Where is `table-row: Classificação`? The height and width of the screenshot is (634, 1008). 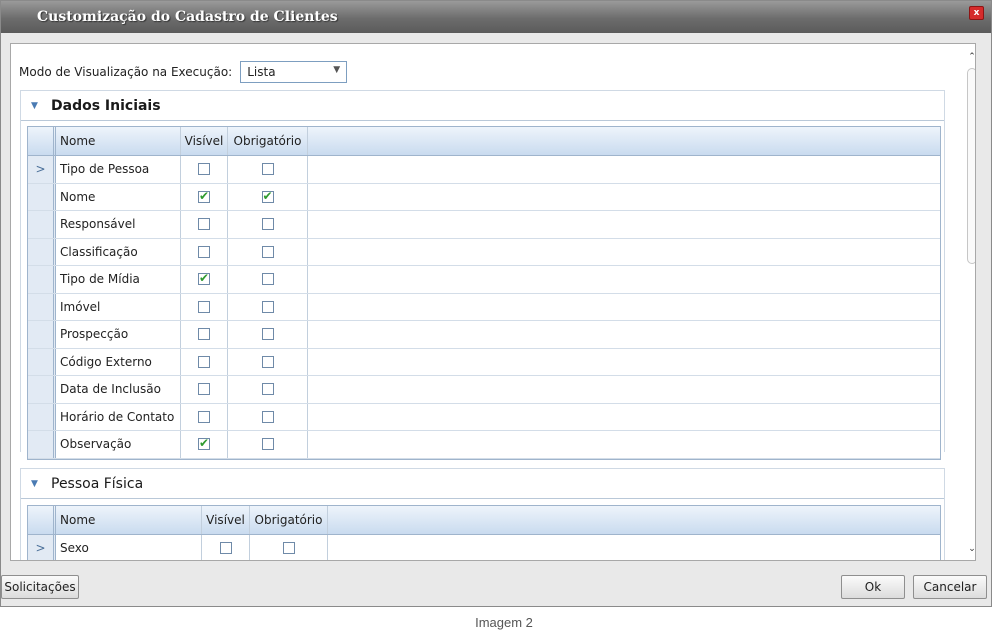
table-row: Classificação is located at coordinates (484, 252).